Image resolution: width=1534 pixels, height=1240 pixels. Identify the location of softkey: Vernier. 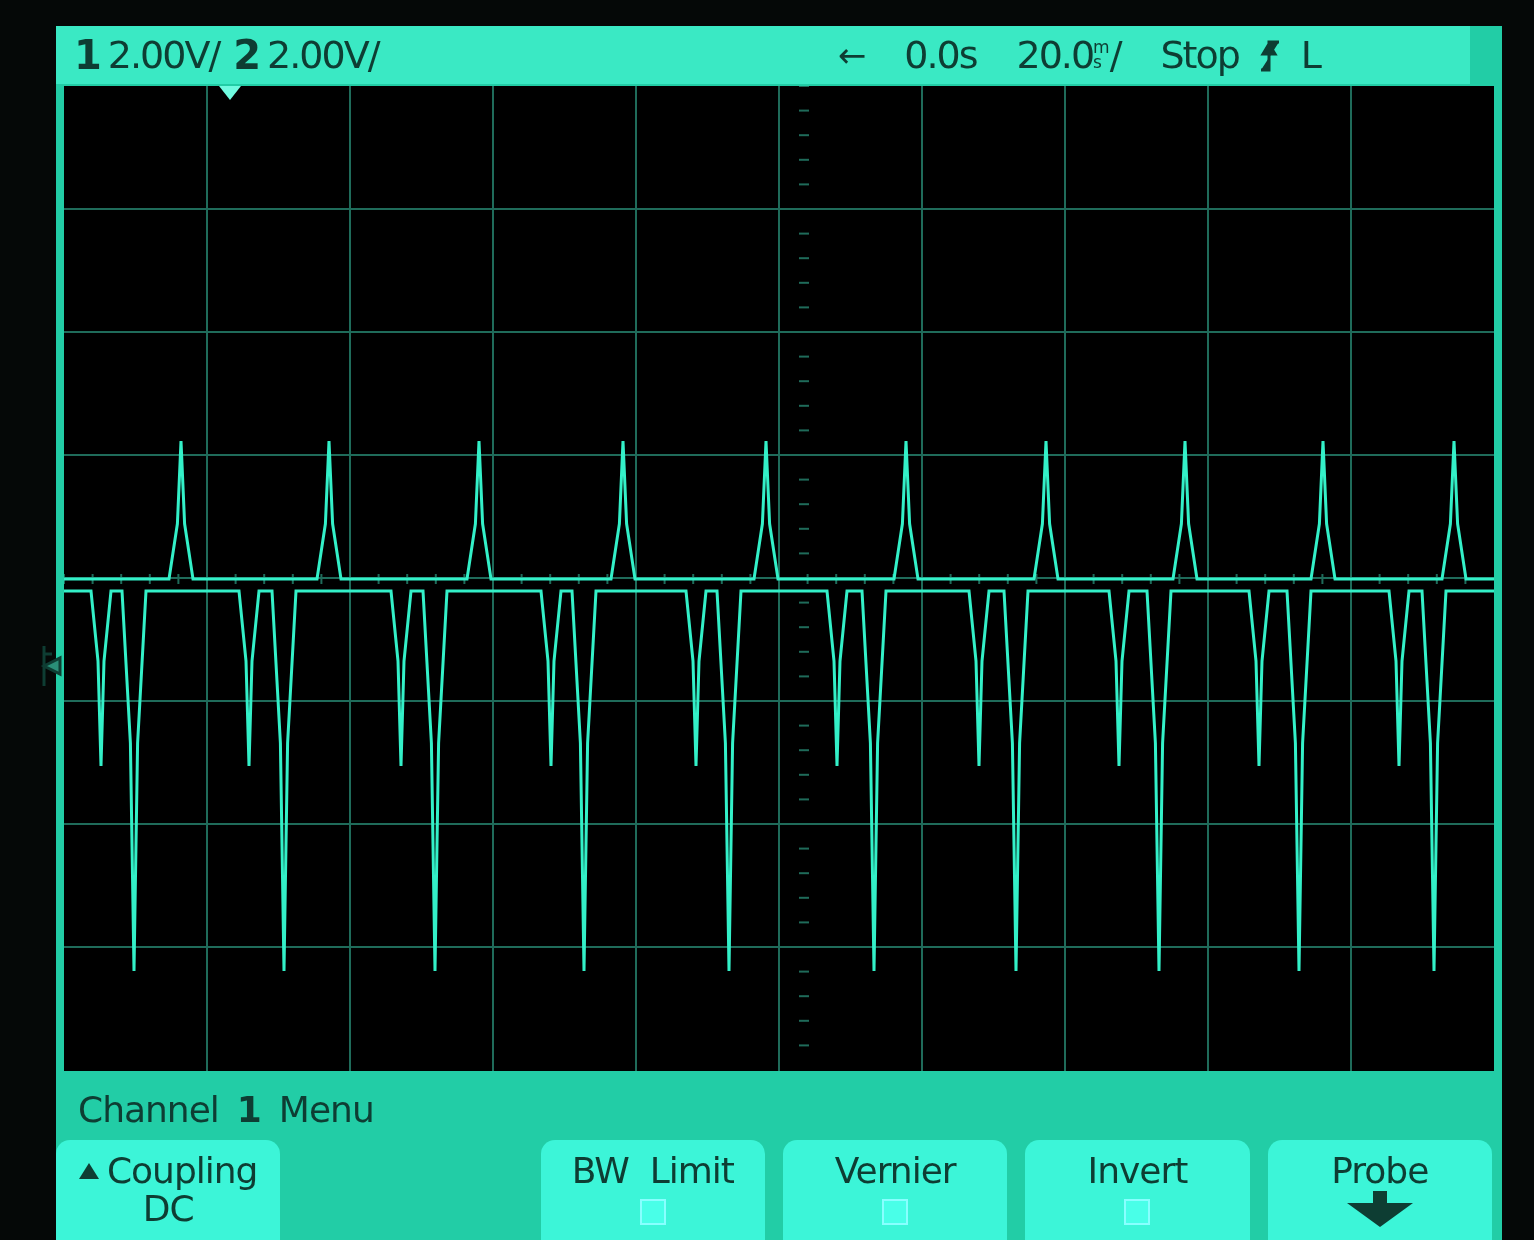
(895, 1190).